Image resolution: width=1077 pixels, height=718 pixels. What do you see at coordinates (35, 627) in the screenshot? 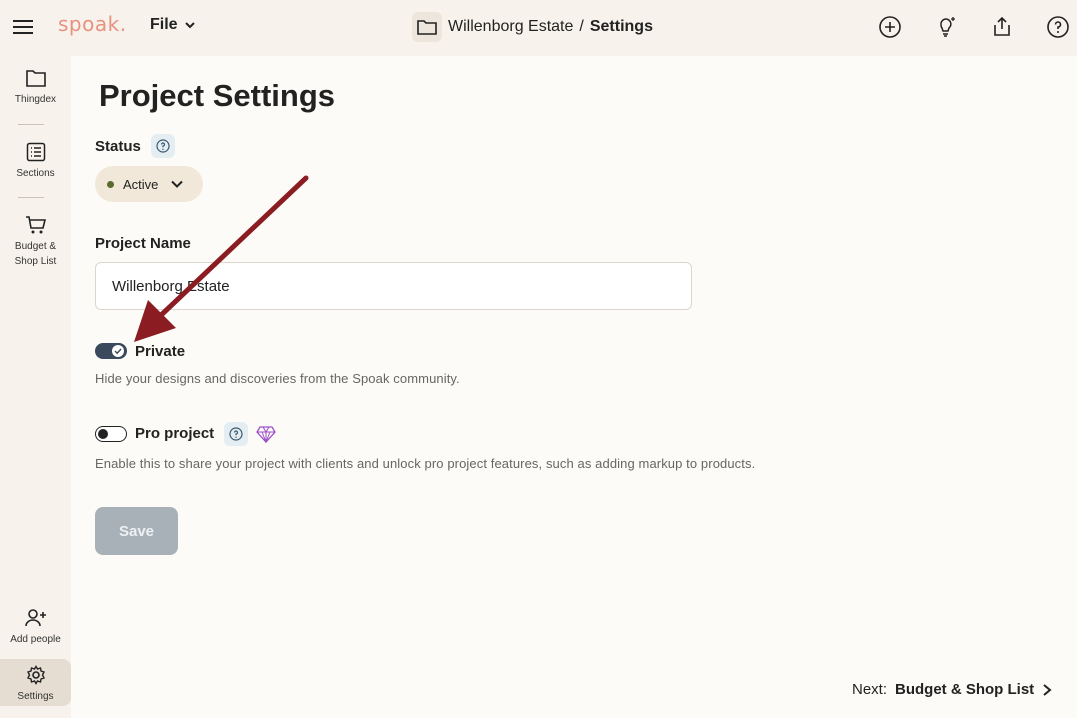
I see `sidebar-item-add-people: Add people` at bounding box center [35, 627].